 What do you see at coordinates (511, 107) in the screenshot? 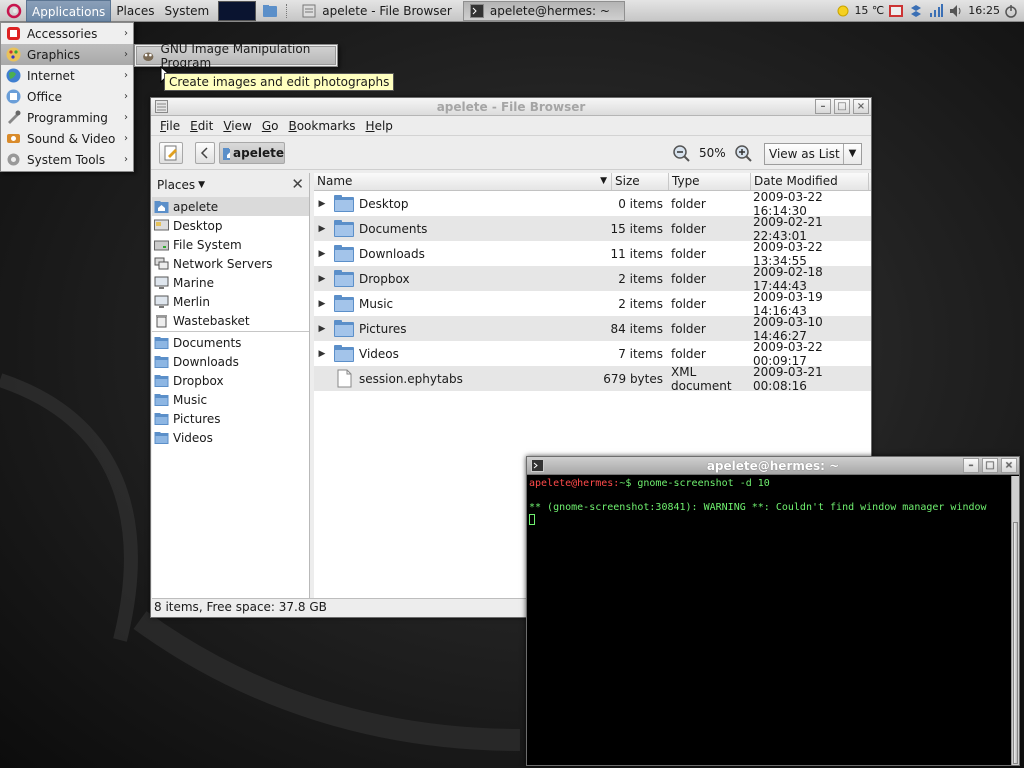
I see `file-browser-titlebar: apelete - File Browser – □ ×` at bounding box center [511, 107].